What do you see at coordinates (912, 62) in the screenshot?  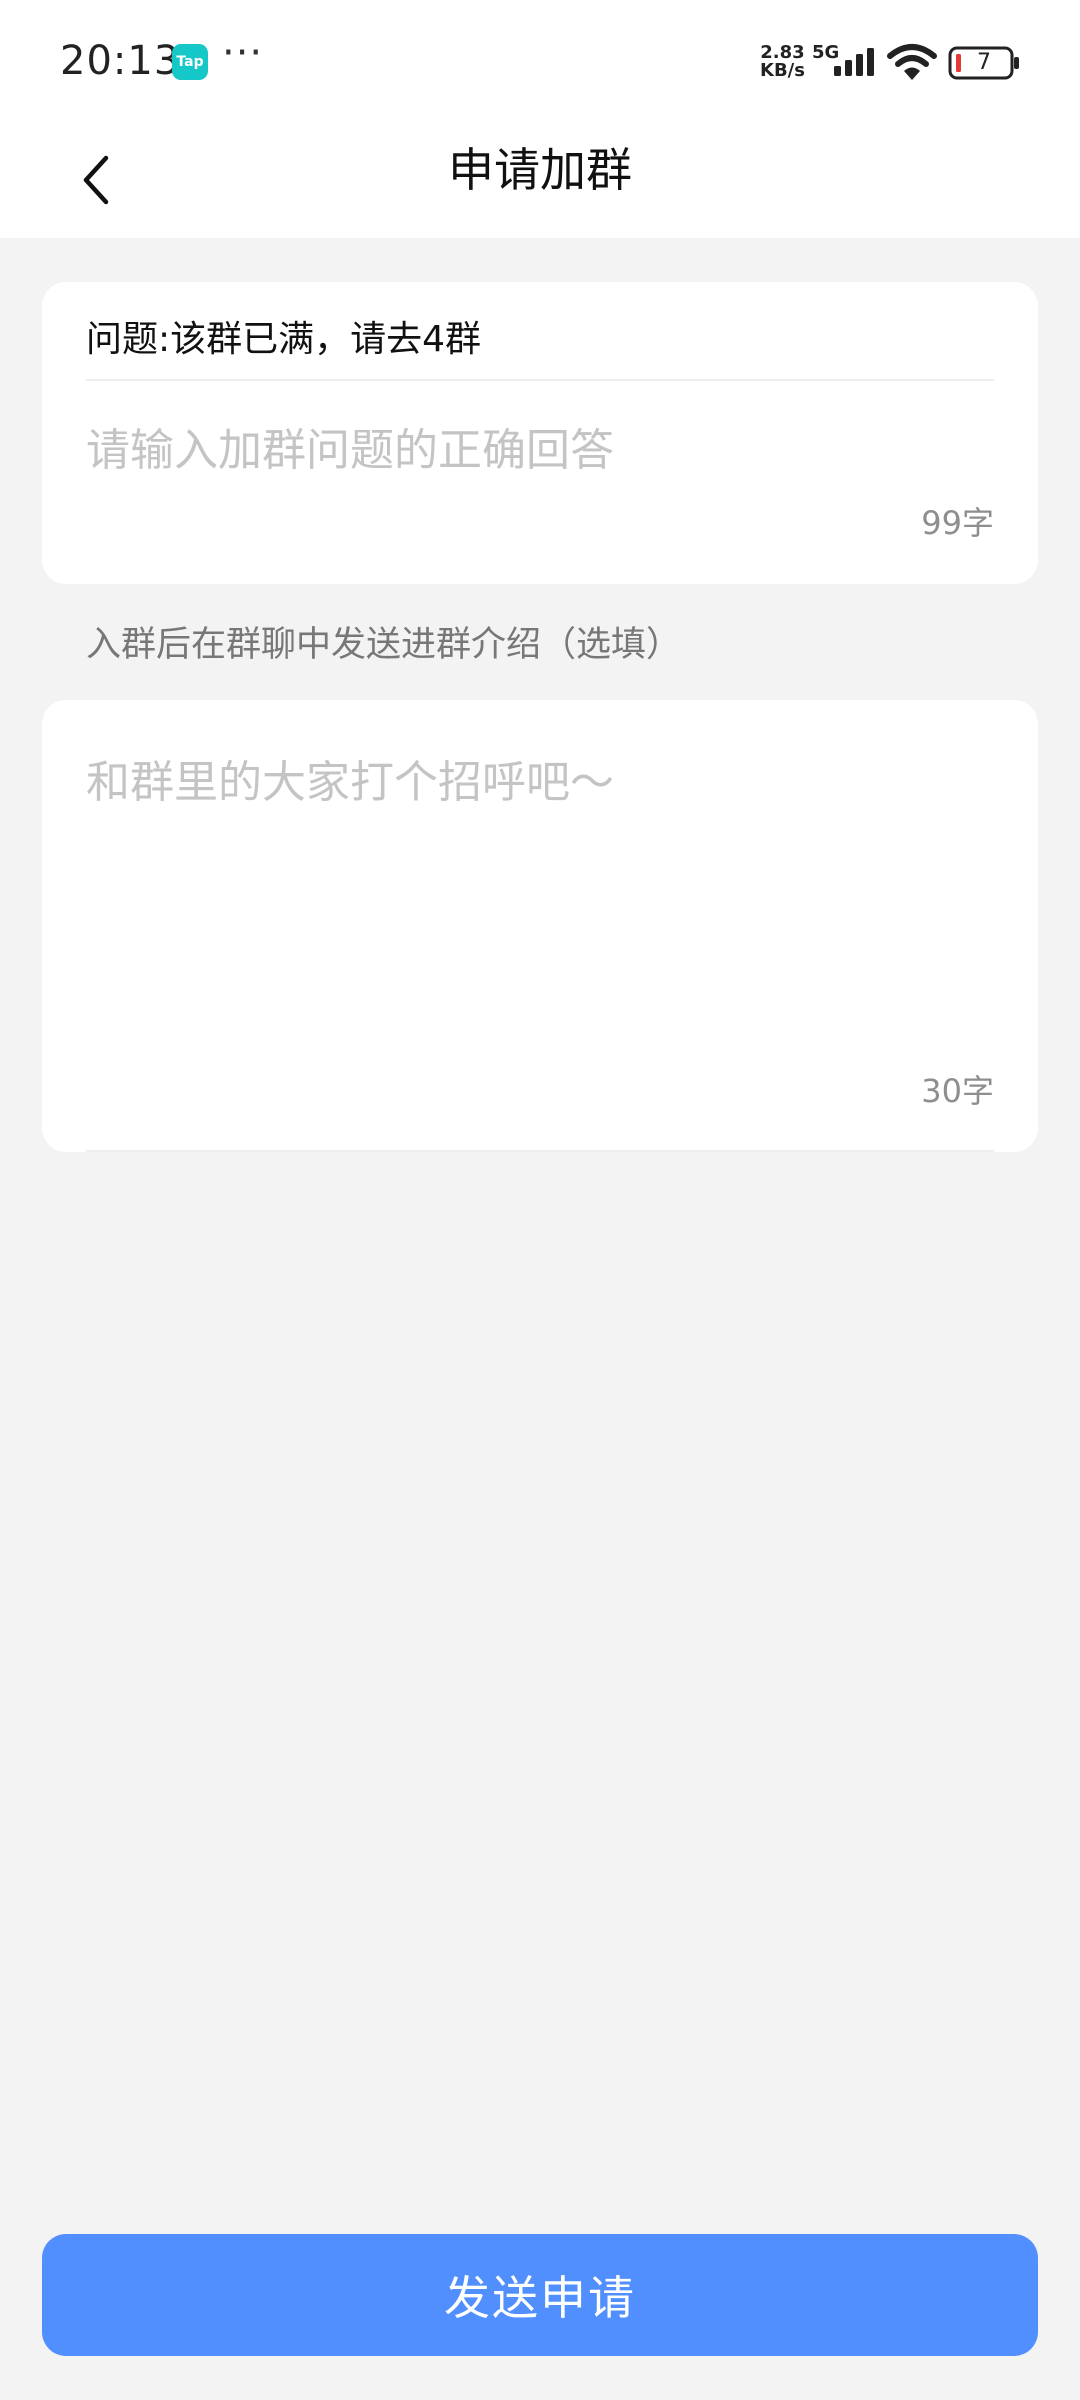 I see `wifi-icon` at bounding box center [912, 62].